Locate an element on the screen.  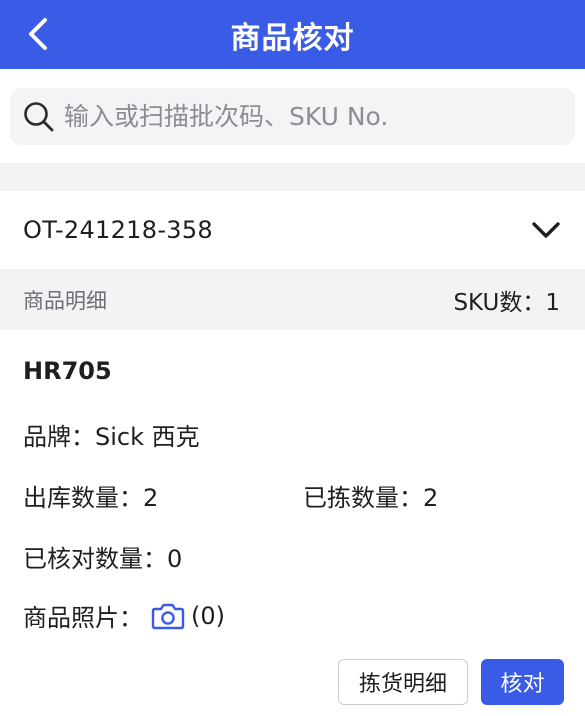
page-title: 商品核对 is located at coordinates (292, 38).